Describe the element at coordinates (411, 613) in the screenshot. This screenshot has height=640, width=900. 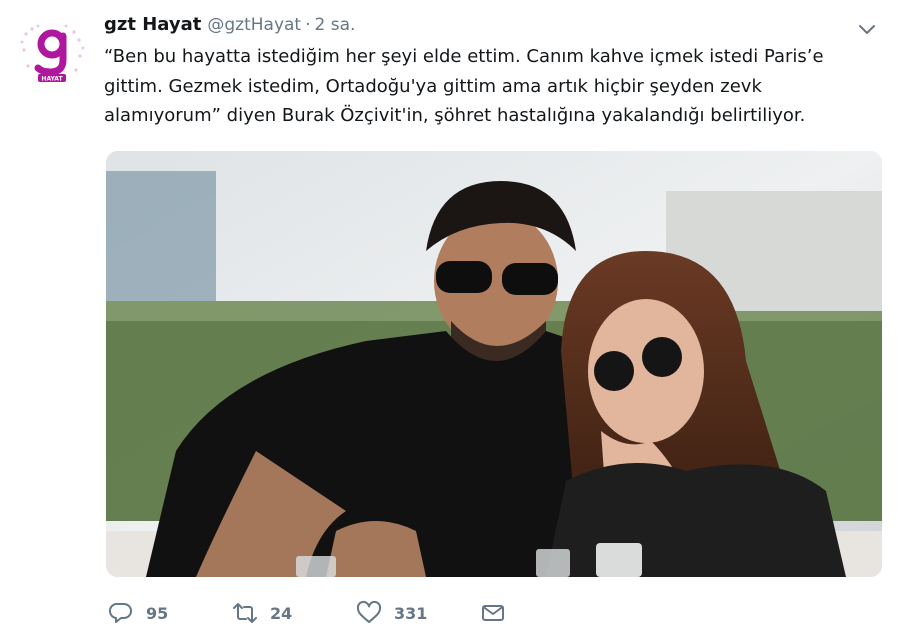
I see `like-count: 331` at that location.